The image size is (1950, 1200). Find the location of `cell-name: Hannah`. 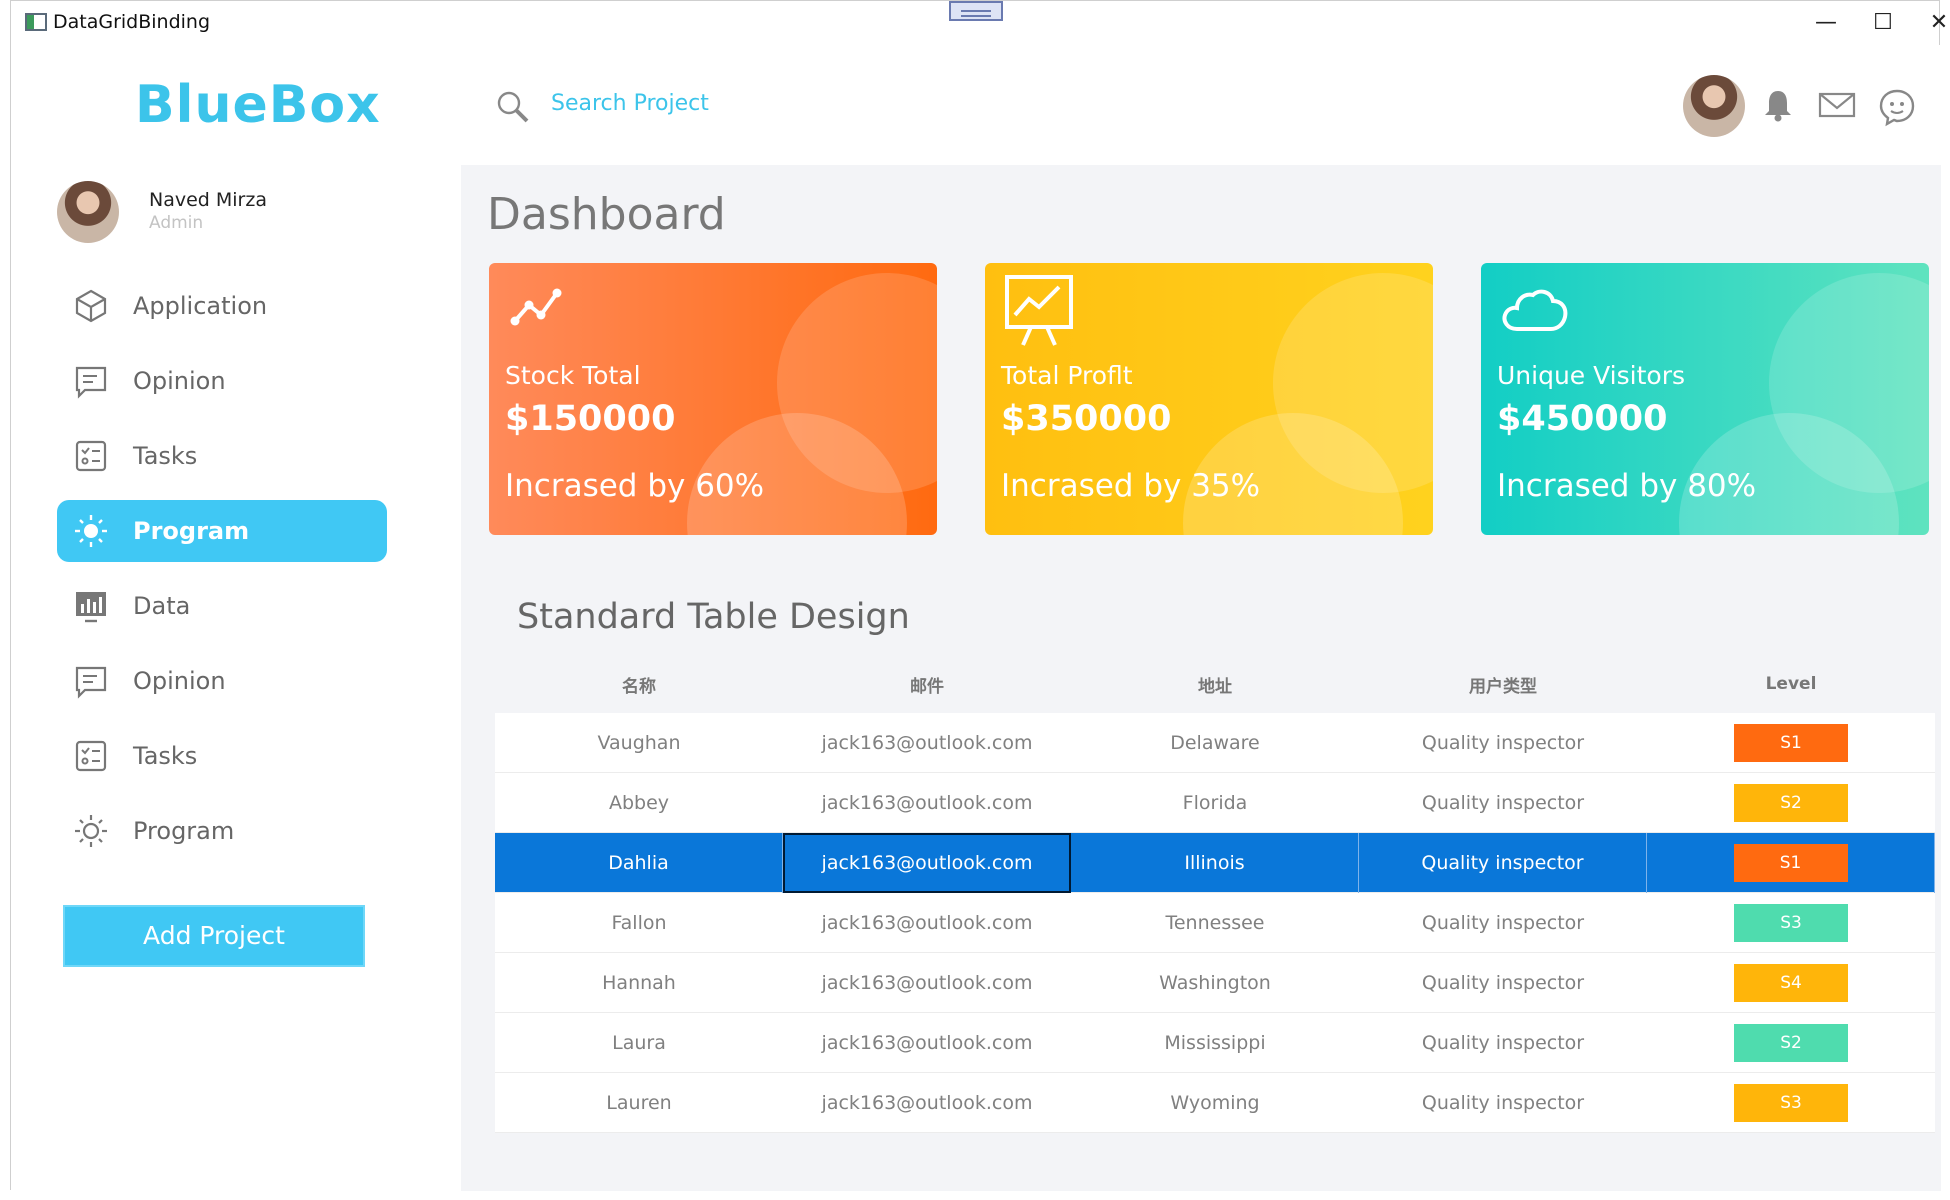

cell-name: Hannah is located at coordinates (639, 983).